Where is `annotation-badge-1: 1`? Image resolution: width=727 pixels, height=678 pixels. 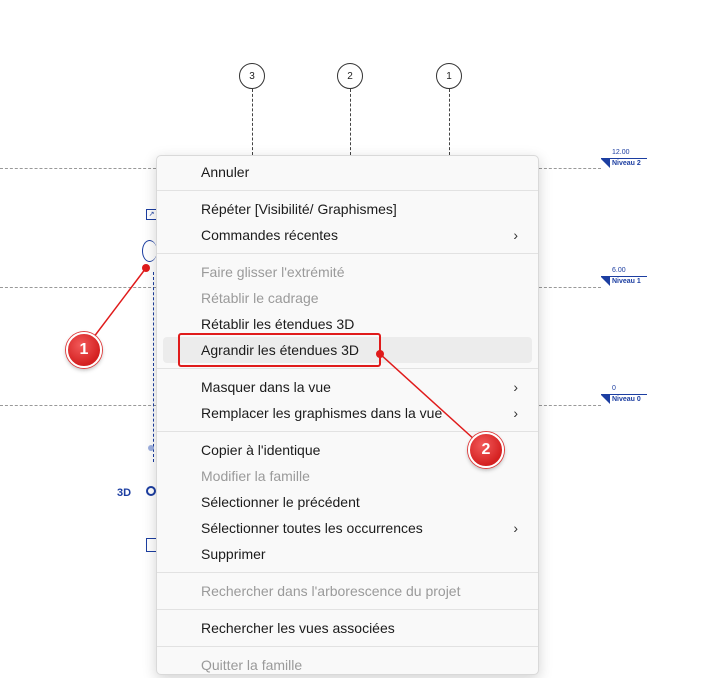
annotation-badge-1: 1 is located at coordinates (84, 350).